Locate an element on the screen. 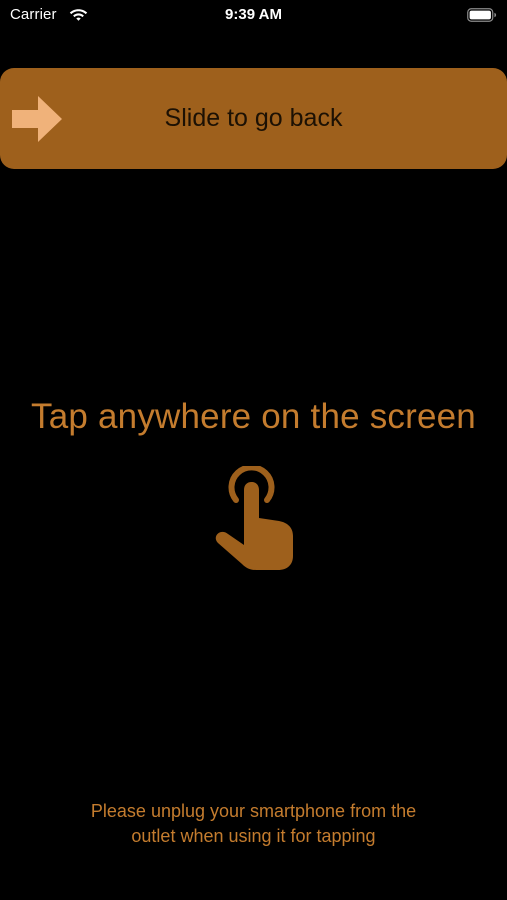  clock-time: 9:39 AM is located at coordinates (253, 14).